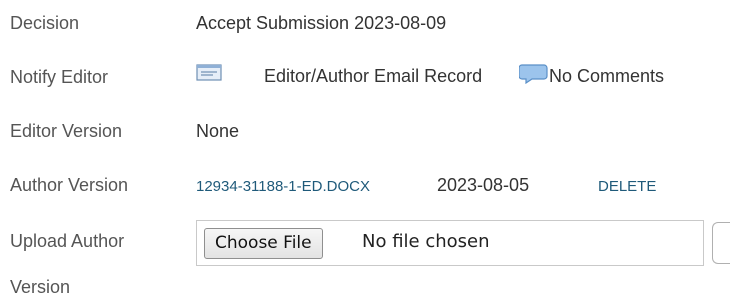 This screenshot has height=298, width=730. I want to click on editor-version-value: None, so click(218, 131).